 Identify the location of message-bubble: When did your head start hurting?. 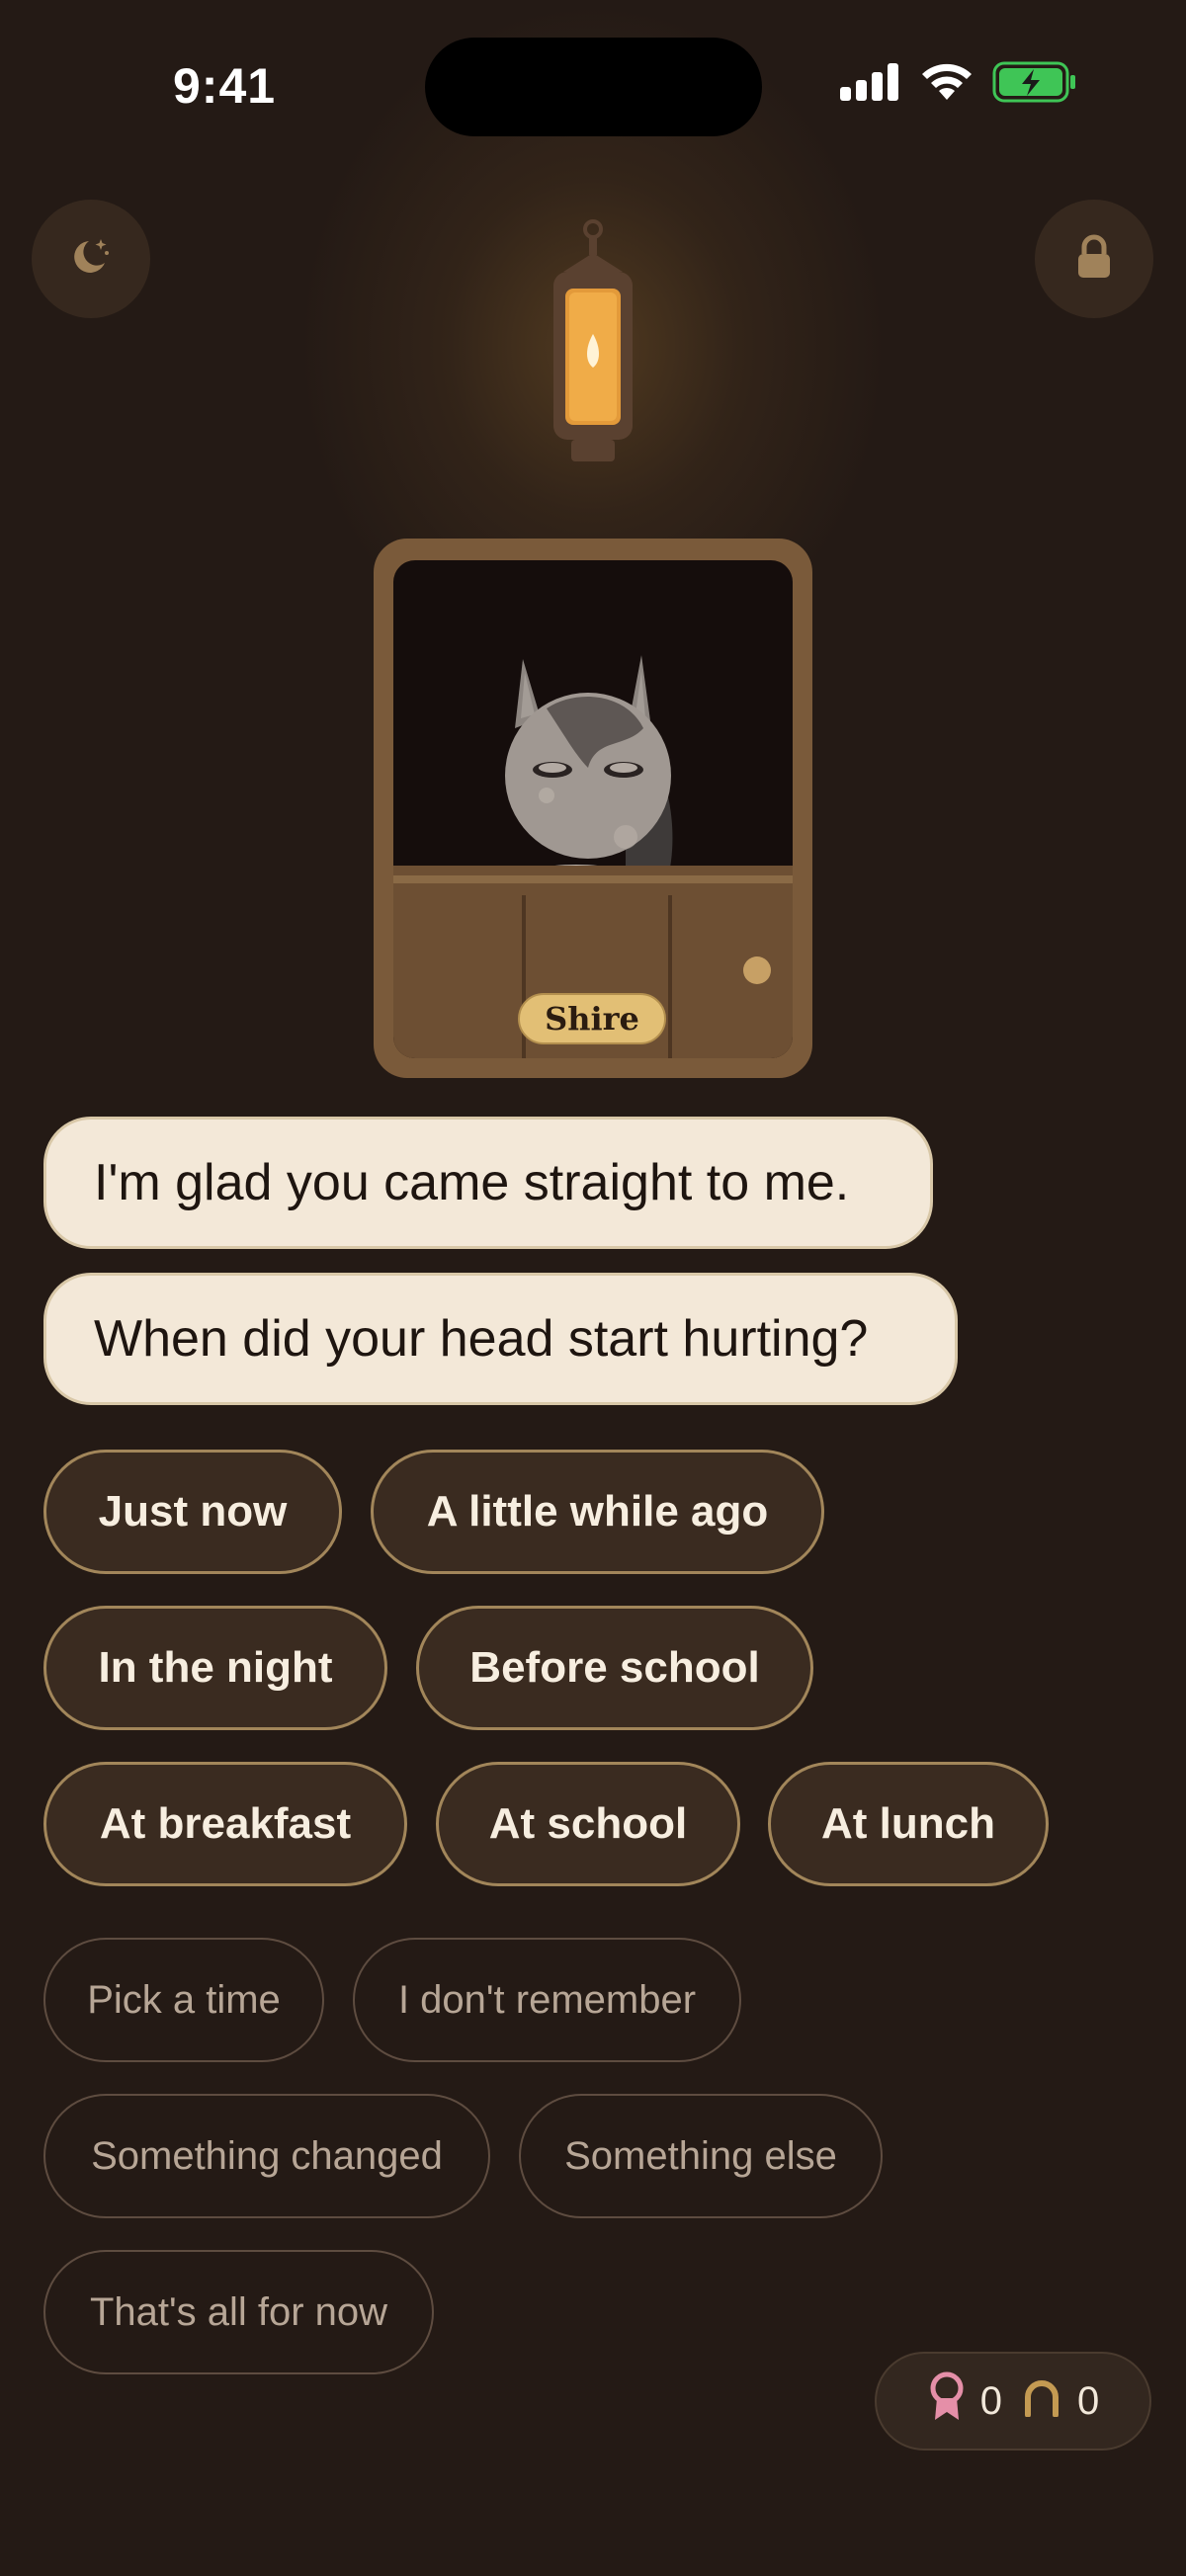
(500, 1339).